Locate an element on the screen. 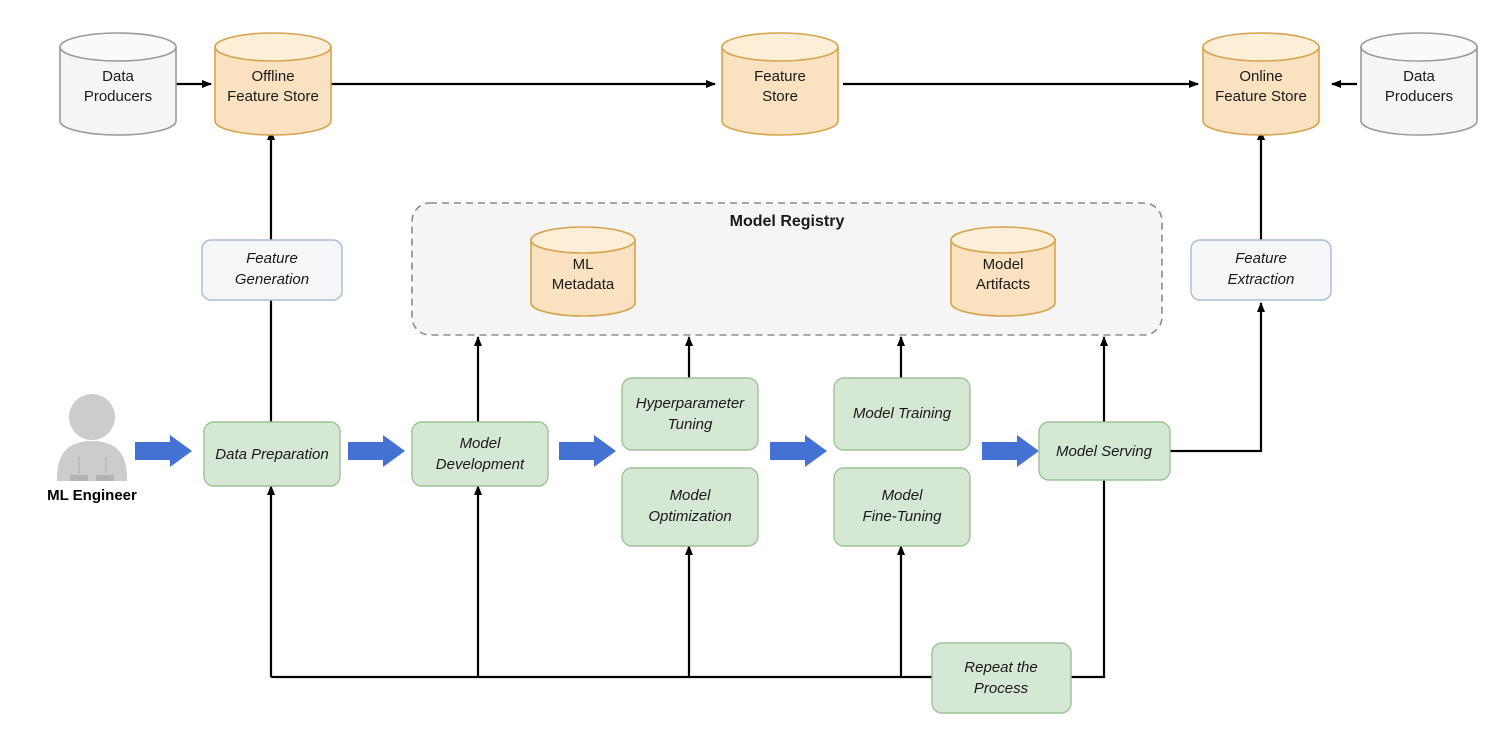 The width and height of the screenshot is (1508, 750). box-model-serving: Model Serving is located at coordinates (1104, 451).